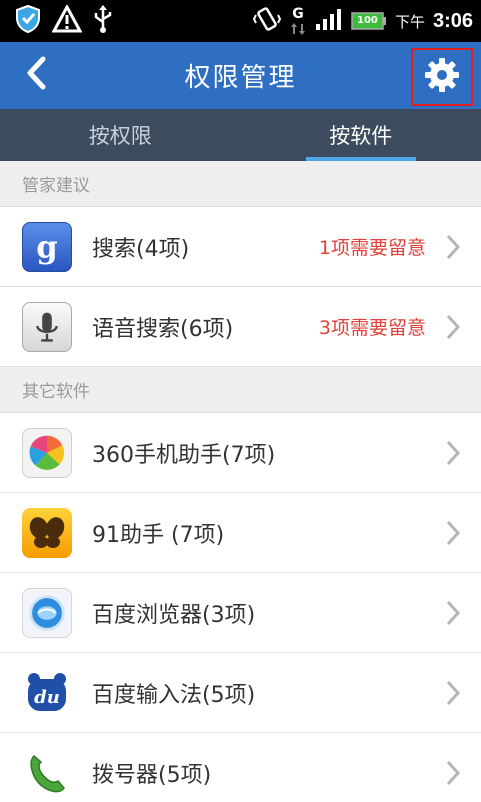 This screenshot has height=802, width=481. What do you see at coordinates (174, 615) in the screenshot?
I see `app-name: 百度浏览器(3项)` at bounding box center [174, 615].